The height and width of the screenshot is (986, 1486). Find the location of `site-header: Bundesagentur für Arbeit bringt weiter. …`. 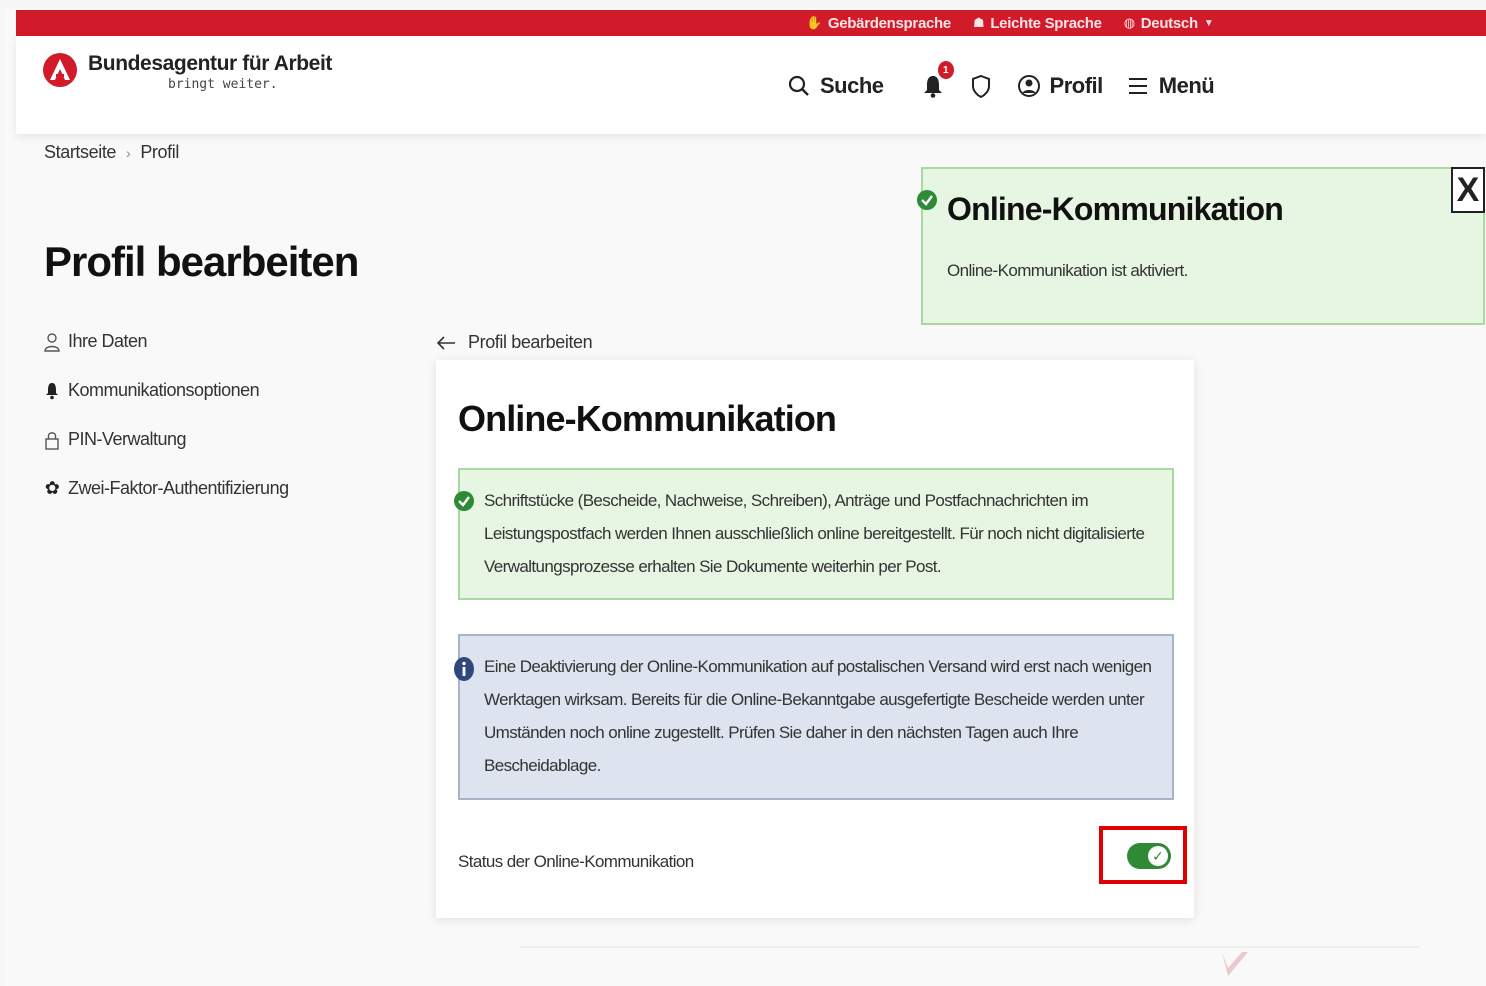

site-header: Bundesagentur für Arbeit bringt weiter. … is located at coordinates (751, 85).